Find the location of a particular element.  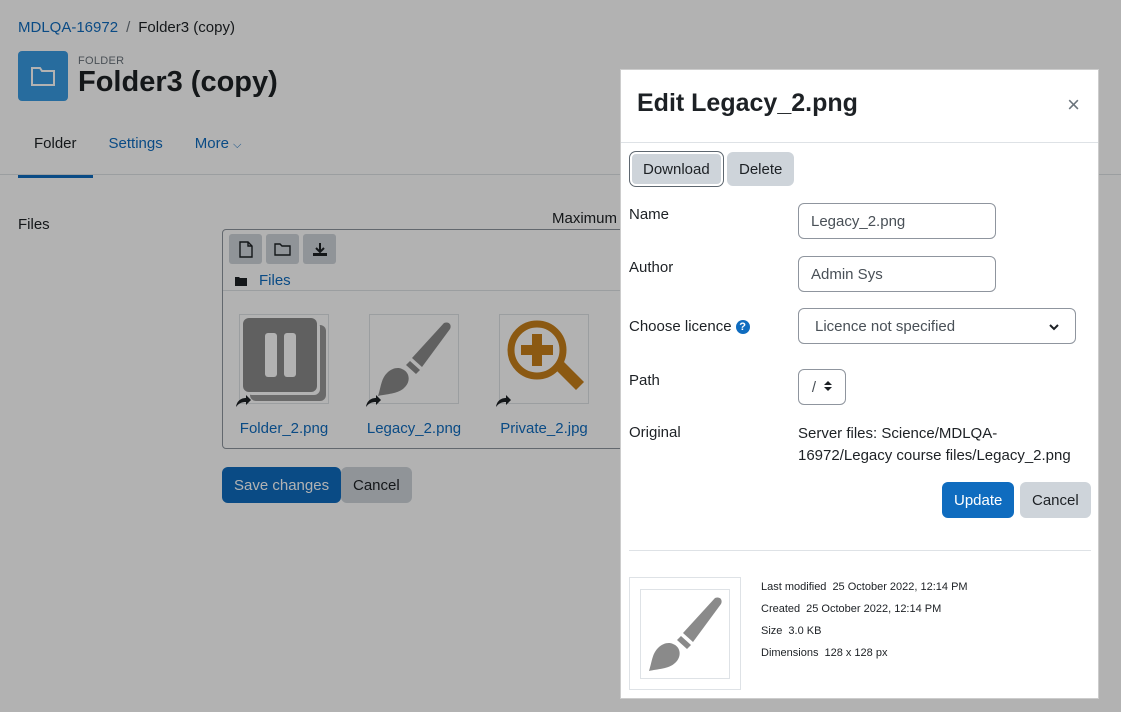

meta-last-modified: Last modified 25 October 2022, 12:14 PM is located at coordinates (864, 587).